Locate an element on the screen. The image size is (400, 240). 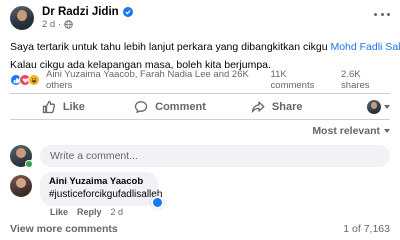
thumbs-up-icon is located at coordinates (48, 107).